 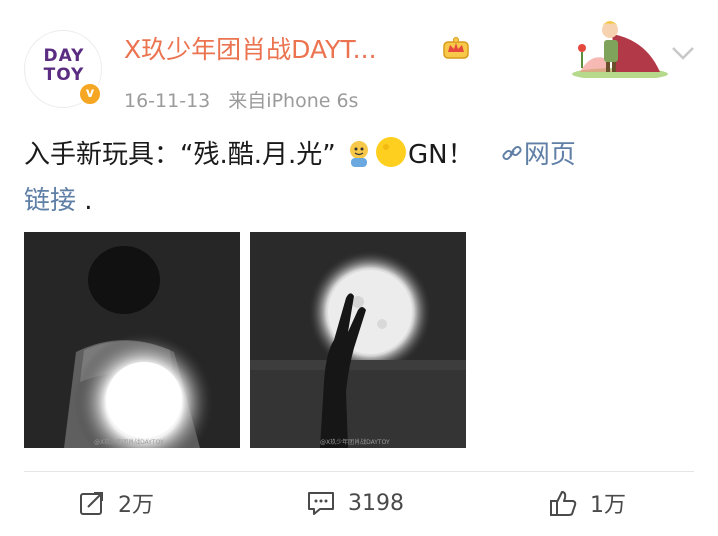 I want to click on image-watermark-2: @X玖少年团肖战DAYTOY, so click(x=355, y=442).